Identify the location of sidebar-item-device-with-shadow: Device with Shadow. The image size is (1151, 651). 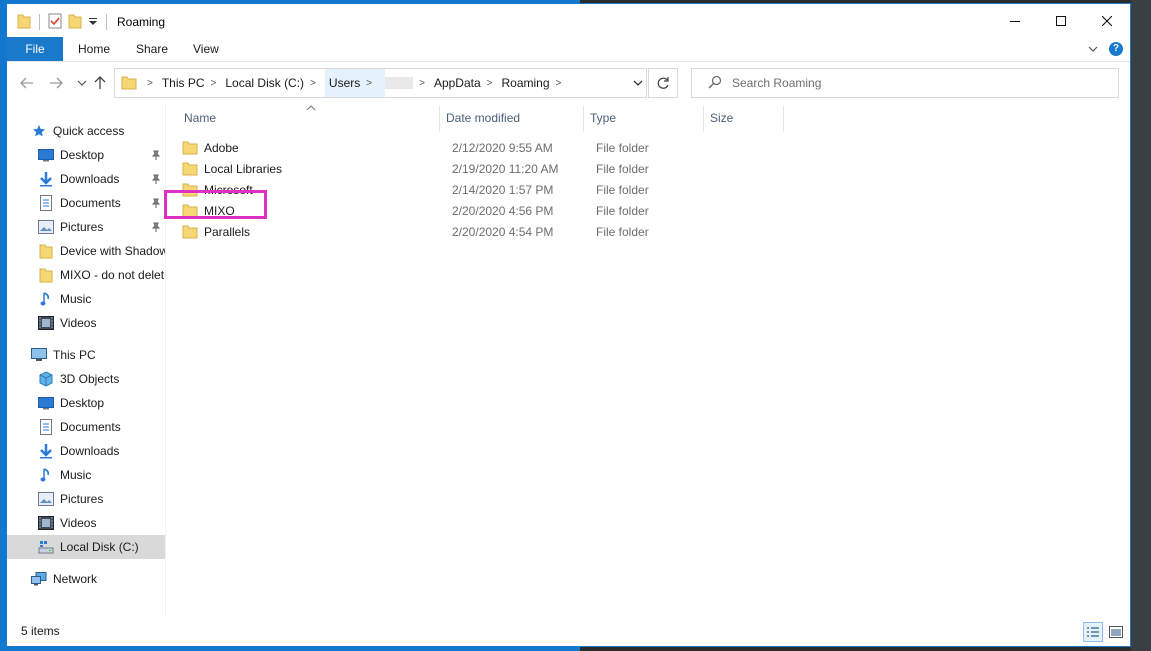
(101, 251).